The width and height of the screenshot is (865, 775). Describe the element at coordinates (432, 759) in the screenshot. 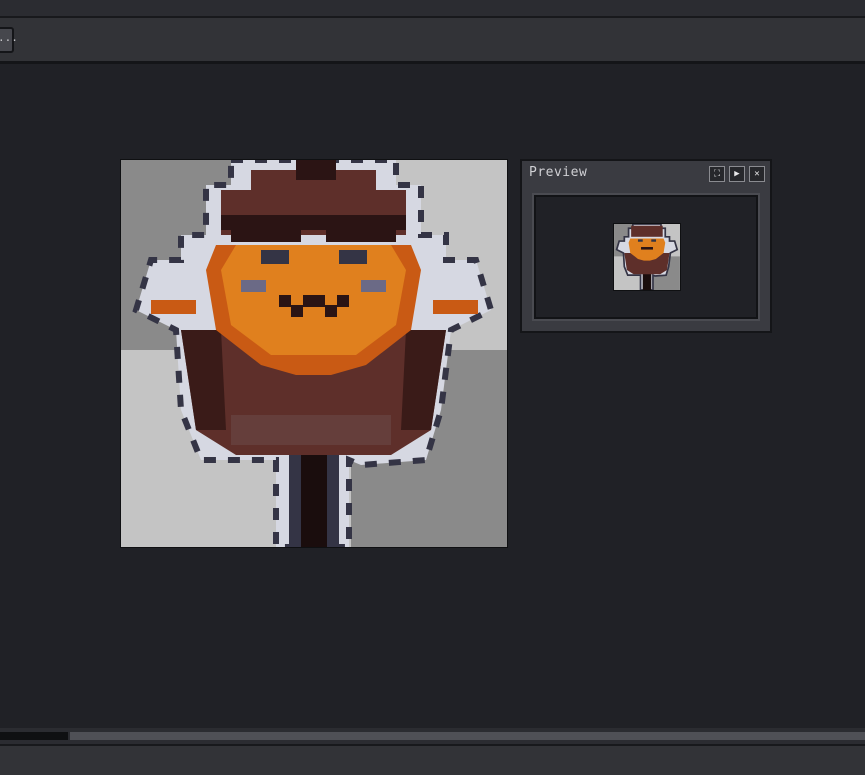

I see `status-bar` at that location.